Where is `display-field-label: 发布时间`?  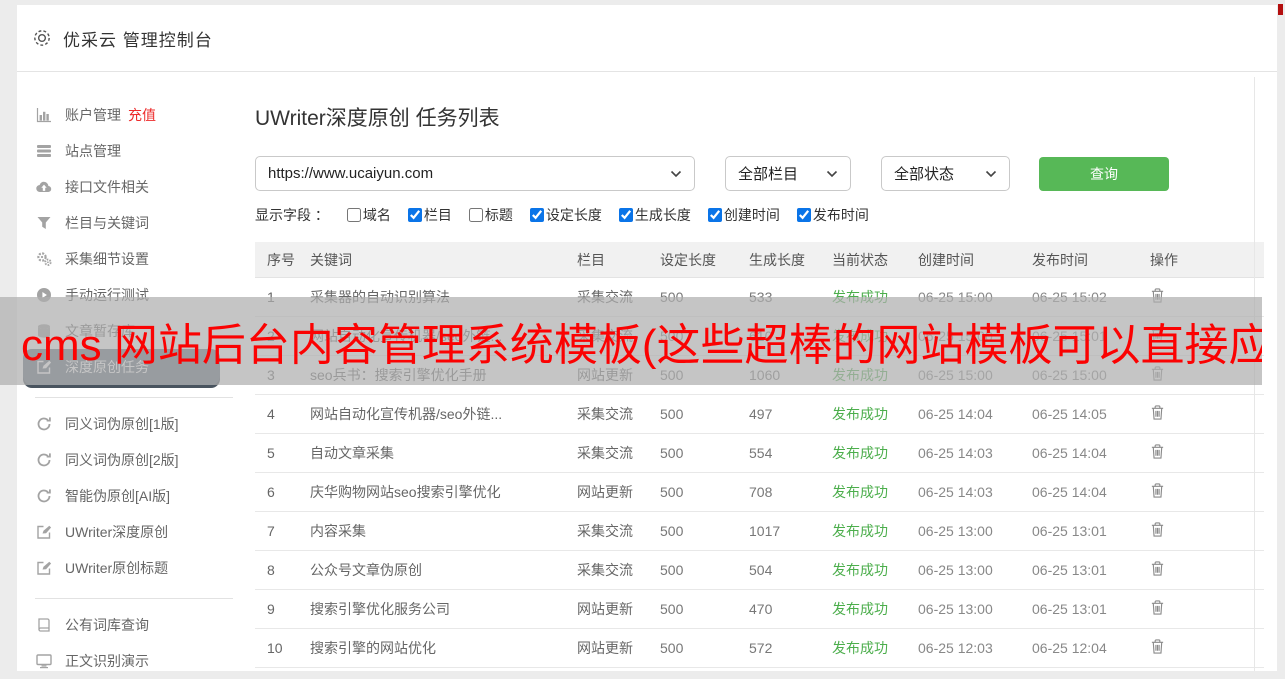
display-field-label: 发布时间 is located at coordinates (840, 215).